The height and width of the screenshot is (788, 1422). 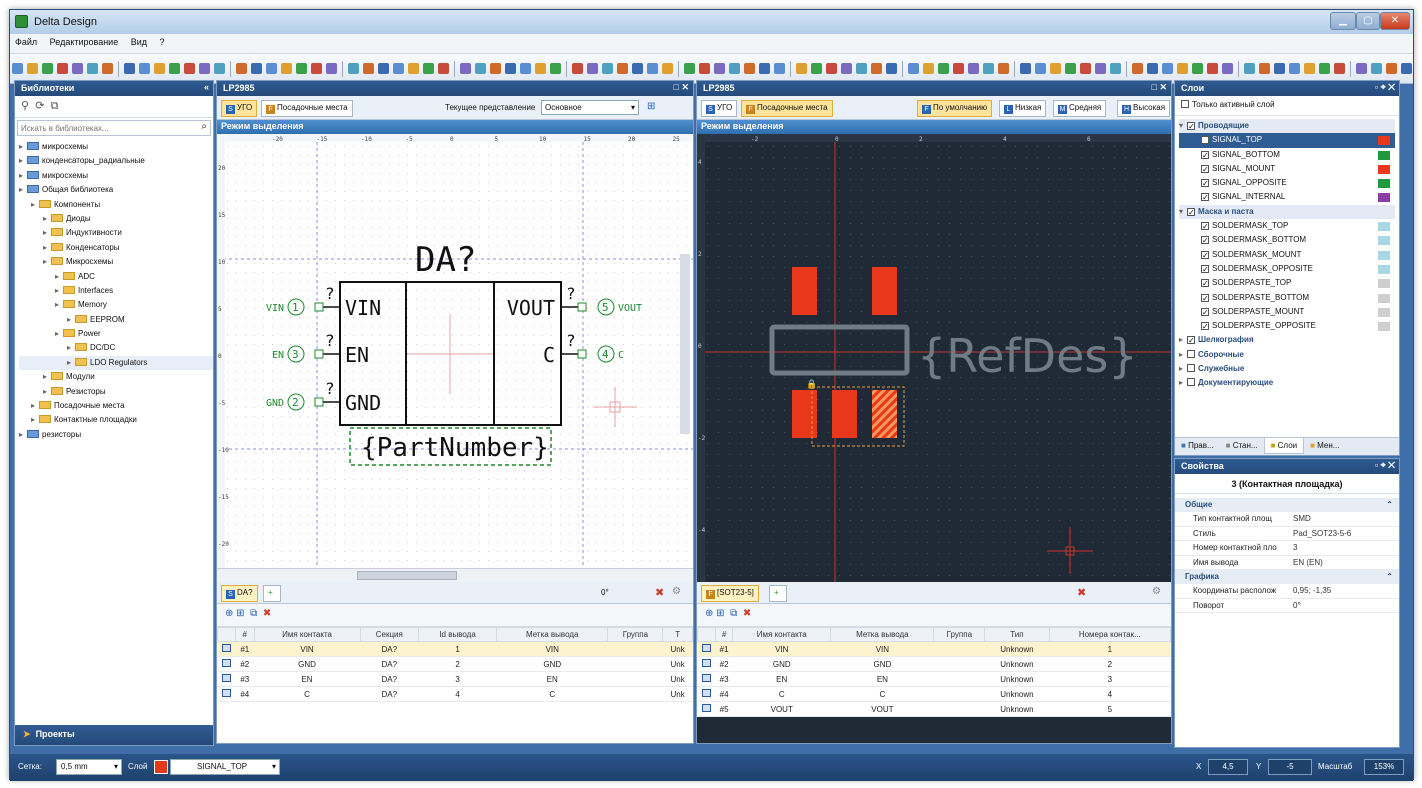 I want to click on library-tree-item: ▸ Посадочные места, so click(x=116, y=406).